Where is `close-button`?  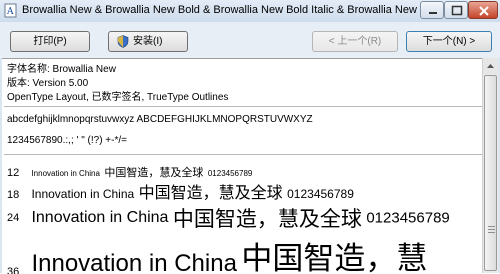 close-button is located at coordinates (483, 10).